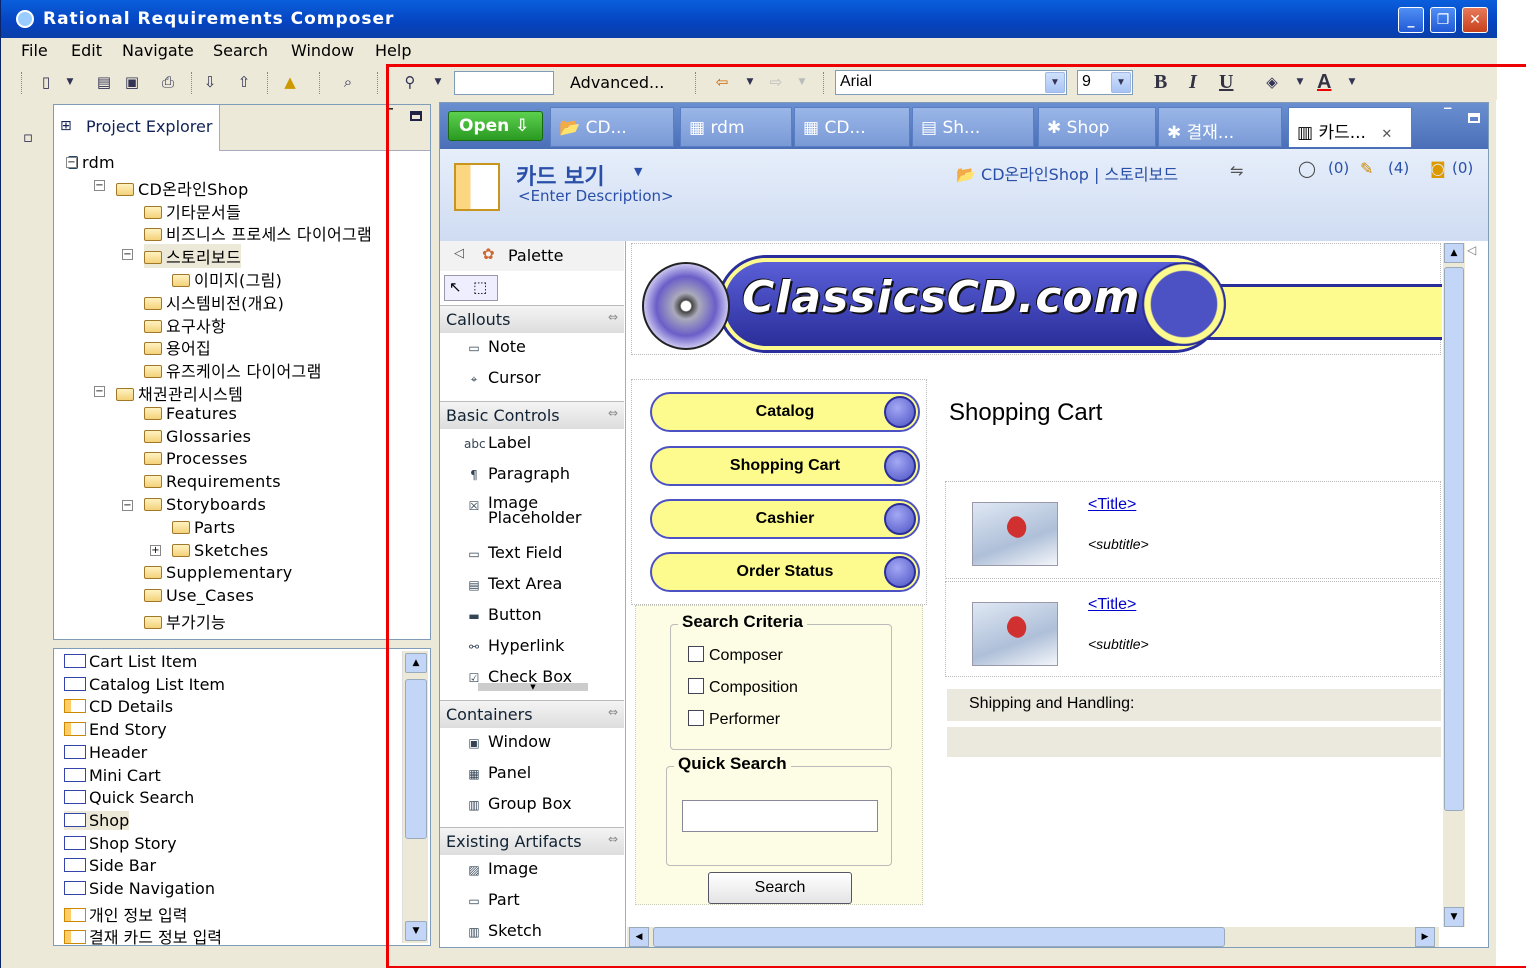 The width and height of the screenshot is (1526, 968). Describe the element at coordinates (1474, 255) in the screenshot. I see `collapse-right-icon: ◁` at that location.